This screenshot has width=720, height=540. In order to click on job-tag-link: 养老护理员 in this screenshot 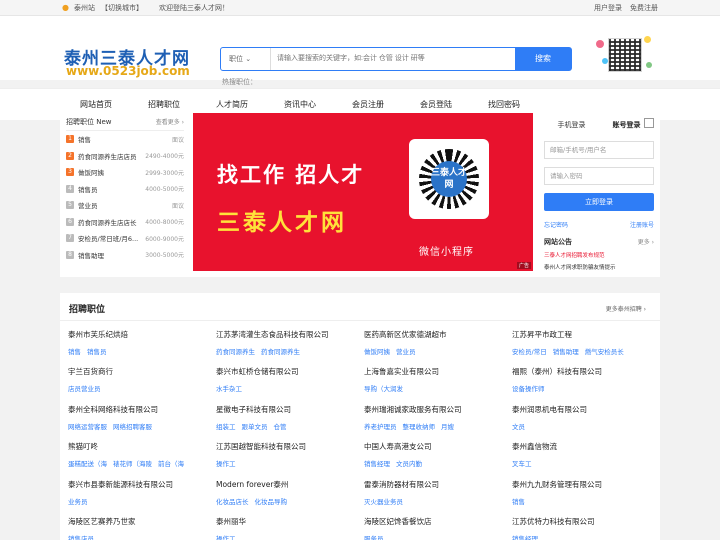, I will do `click(380, 427)`.